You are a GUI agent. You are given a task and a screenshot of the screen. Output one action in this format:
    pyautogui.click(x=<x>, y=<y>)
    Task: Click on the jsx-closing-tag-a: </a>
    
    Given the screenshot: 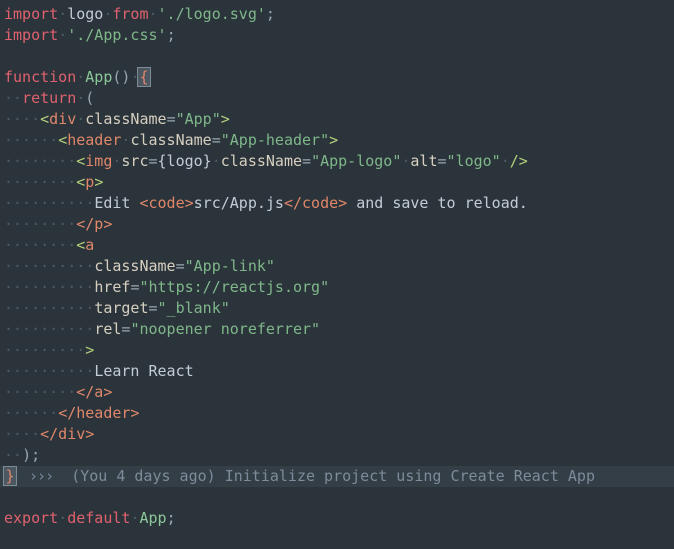 What is the action you would take?
    pyautogui.click(x=94, y=392)
    